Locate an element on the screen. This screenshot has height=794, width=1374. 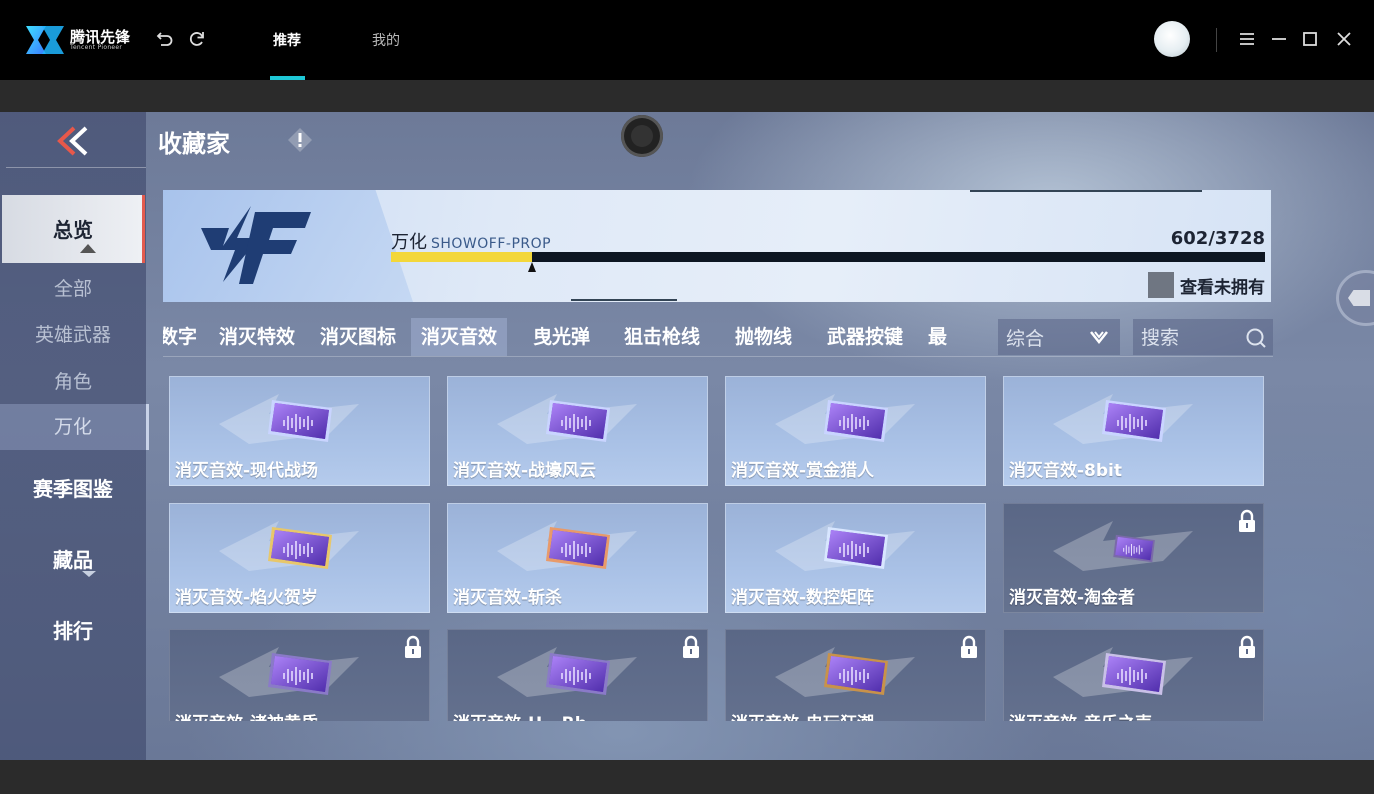
game-back-icon is located at coordinates (72, 141).